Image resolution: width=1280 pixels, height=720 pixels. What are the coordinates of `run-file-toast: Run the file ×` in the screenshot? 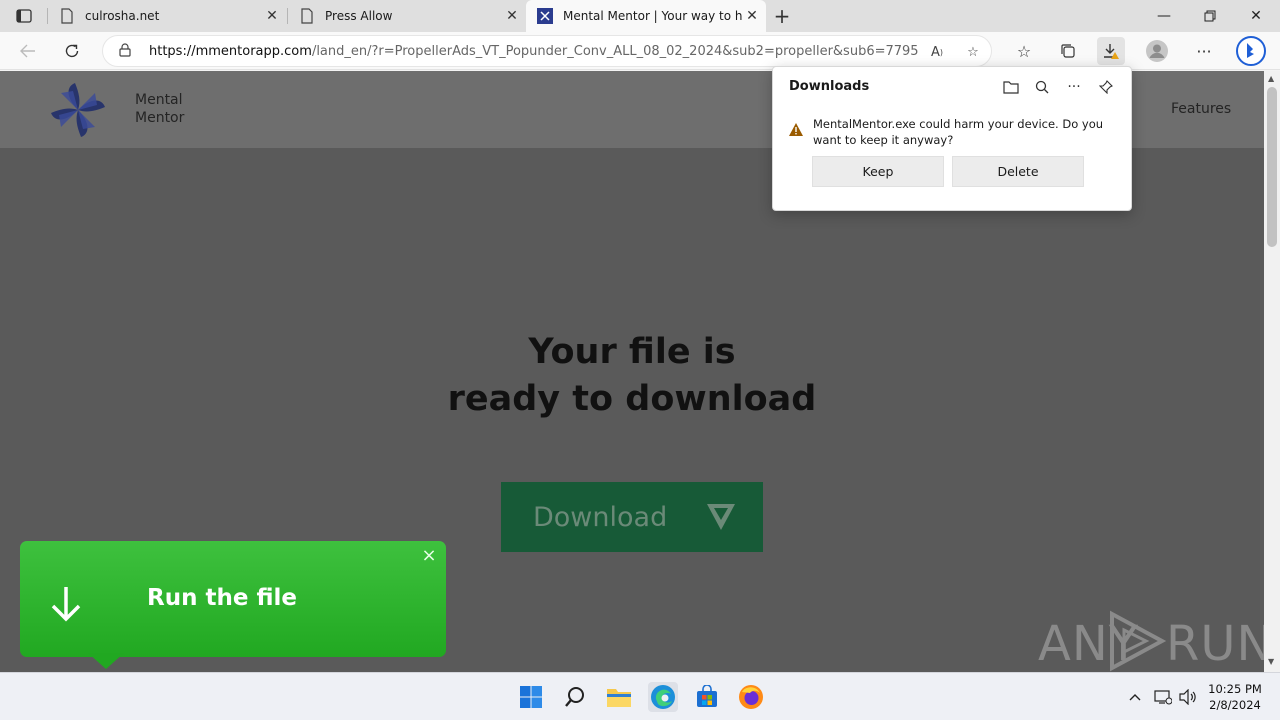 It's located at (233, 605).